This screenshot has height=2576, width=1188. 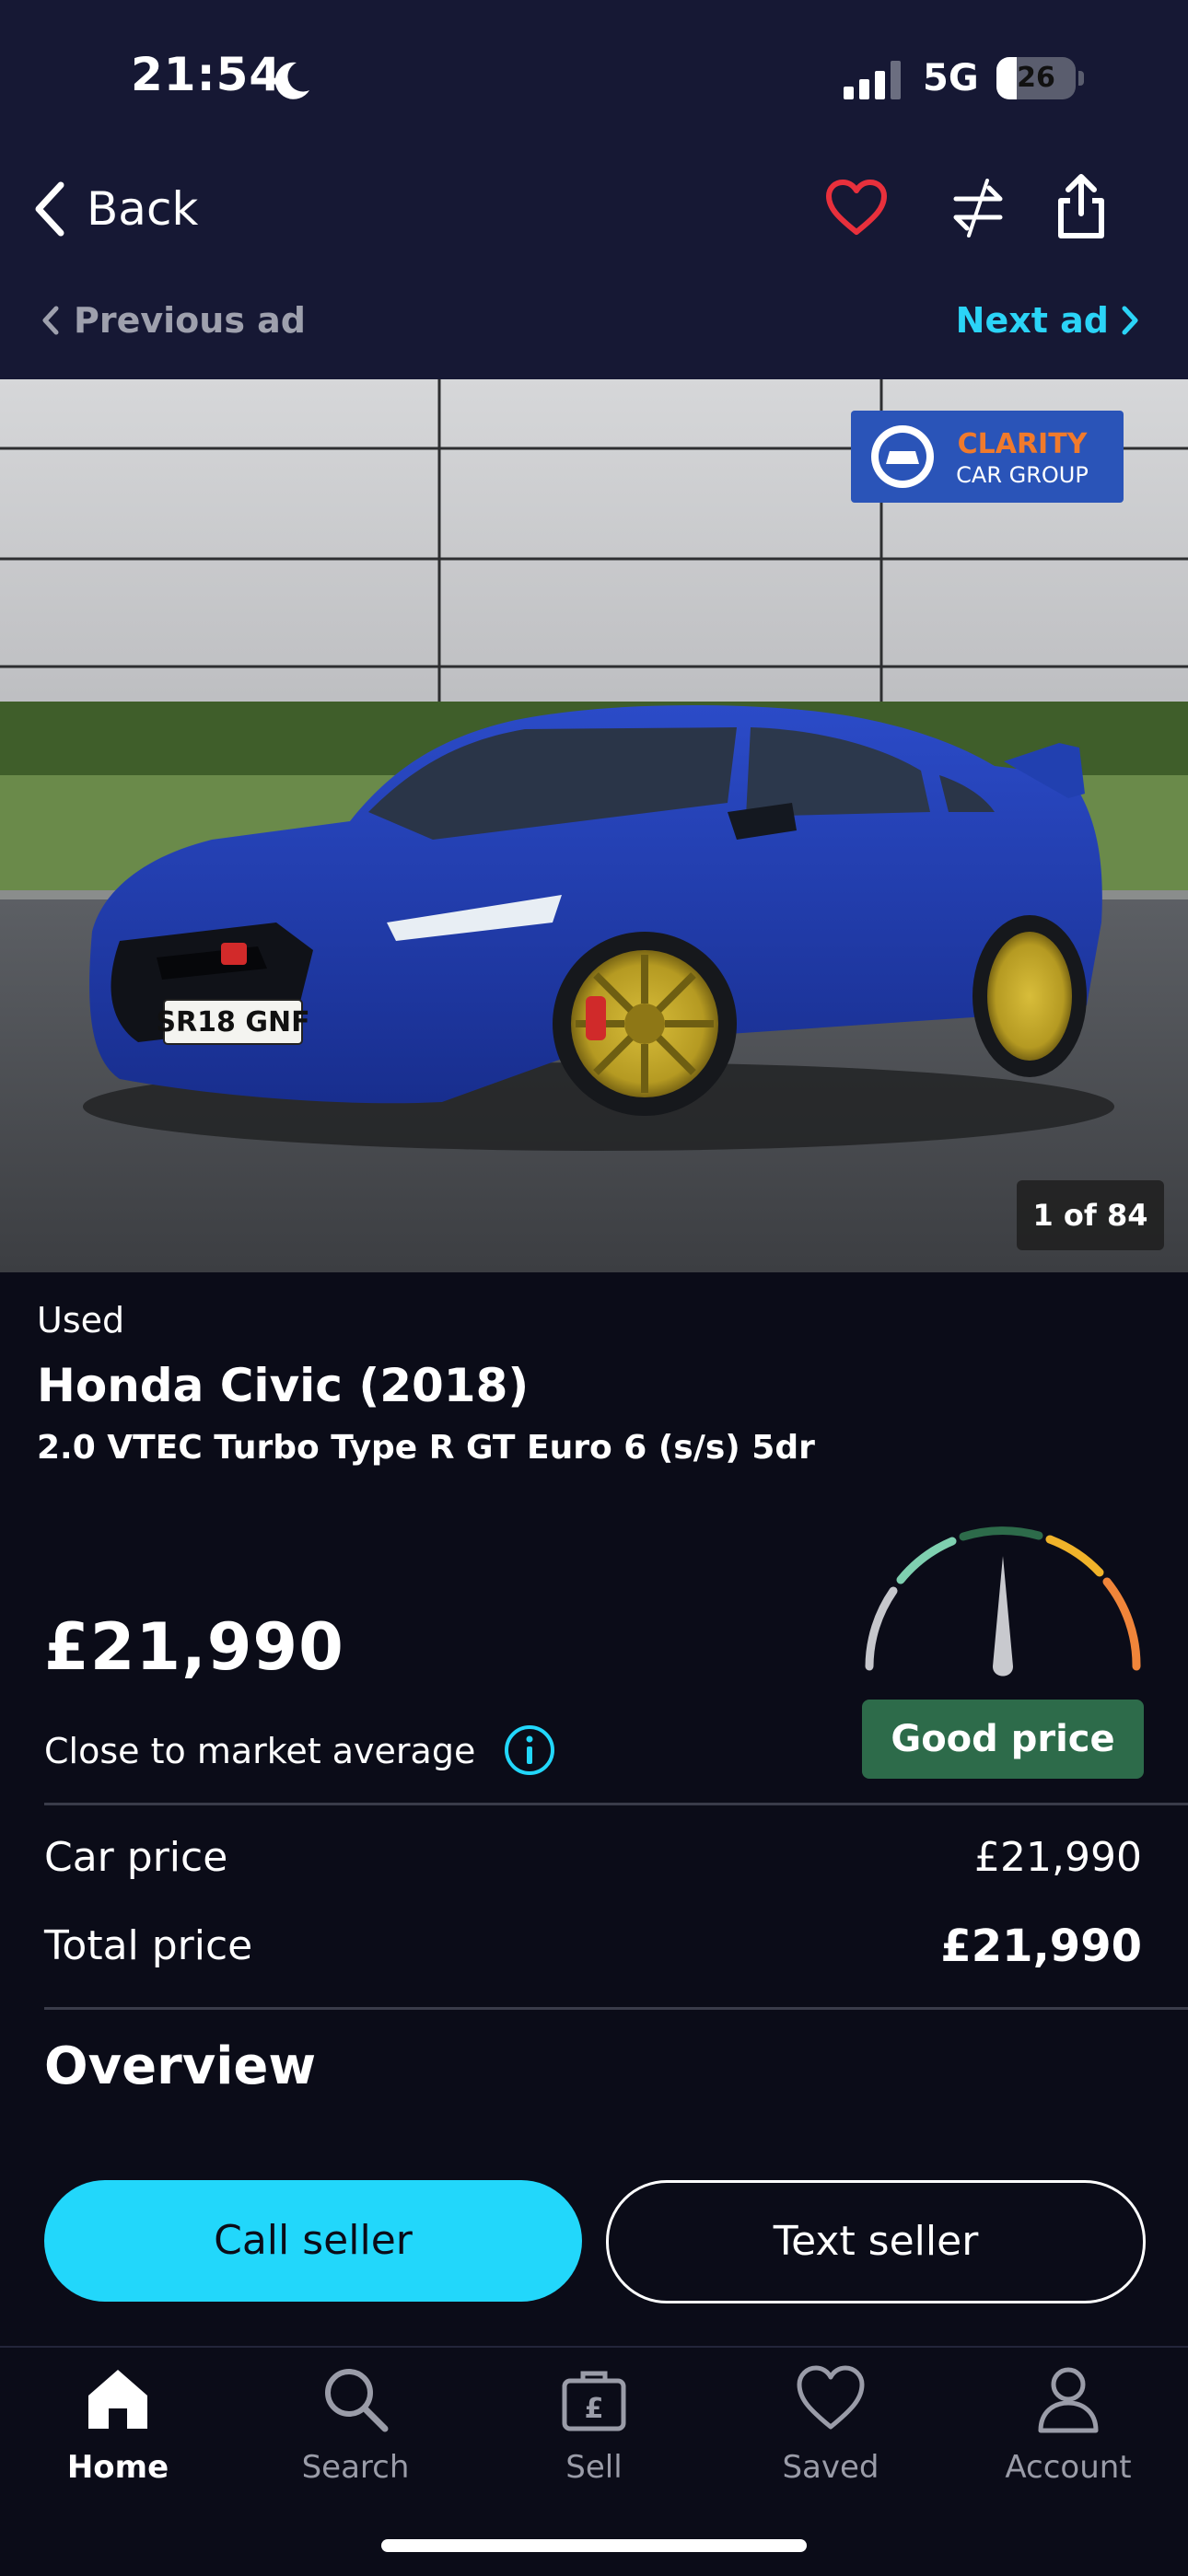 What do you see at coordinates (1003, 1601) in the screenshot?
I see `price-gauge-icon` at bounding box center [1003, 1601].